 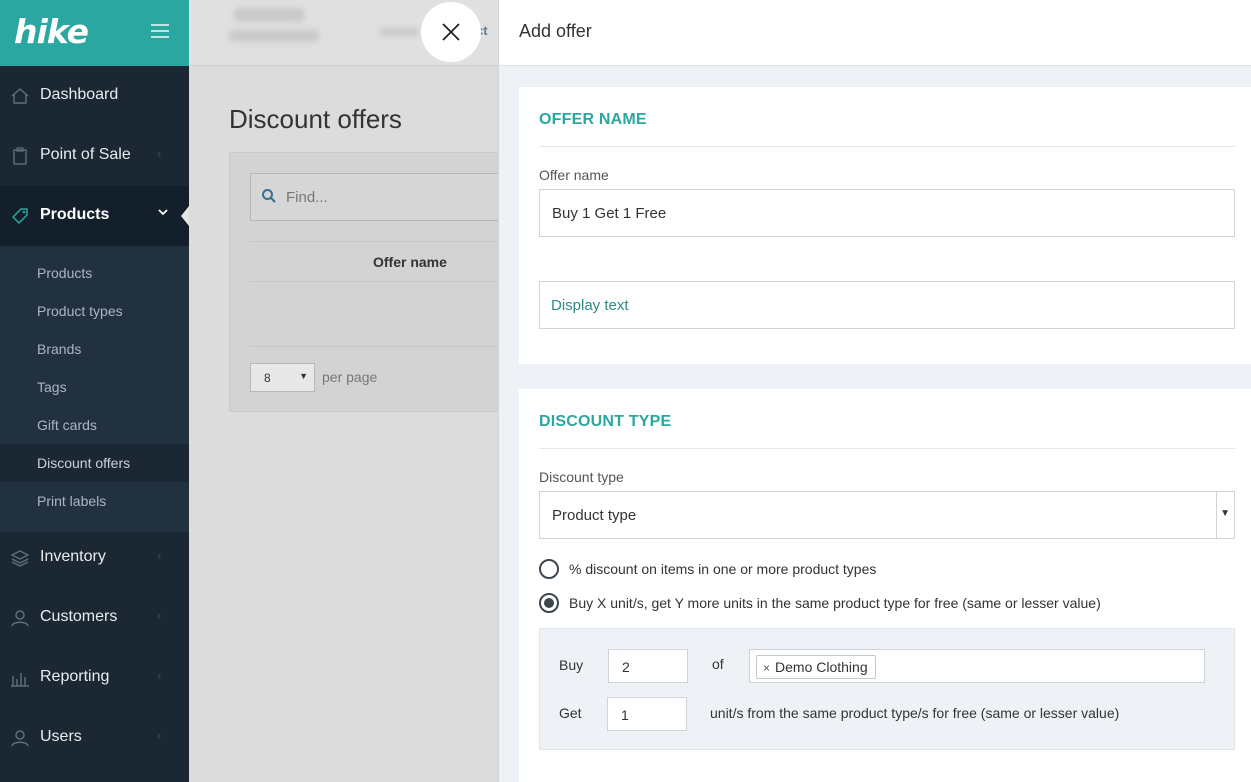 I want to click on sidebar-item-users: Users ‹, so click(x=94, y=738).